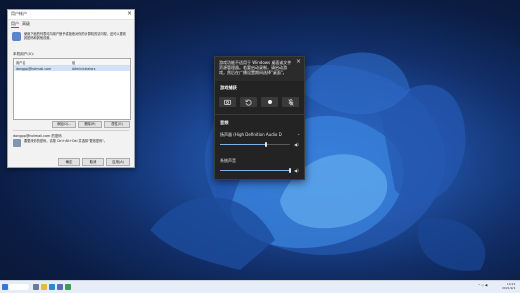 This screenshot has height=293, width=520. What do you see at coordinates (227, 102) in the screenshot?
I see `camera-icon` at bounding box center [227, 102].